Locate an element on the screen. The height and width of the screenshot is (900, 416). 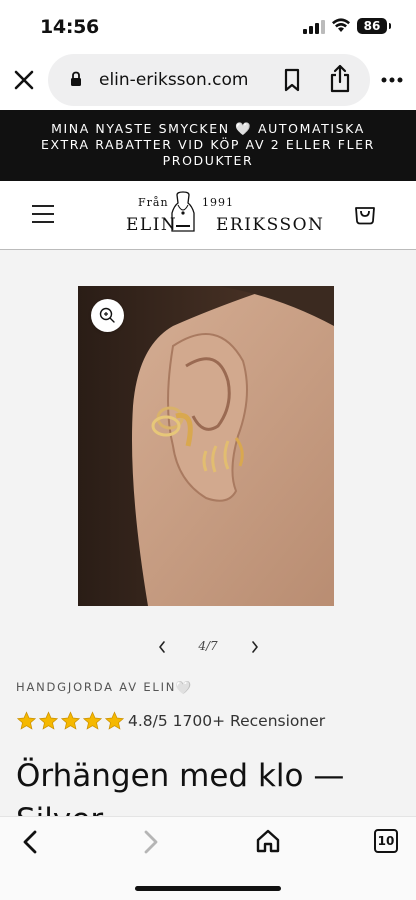
more-icon is located at coordinates (392, 80).